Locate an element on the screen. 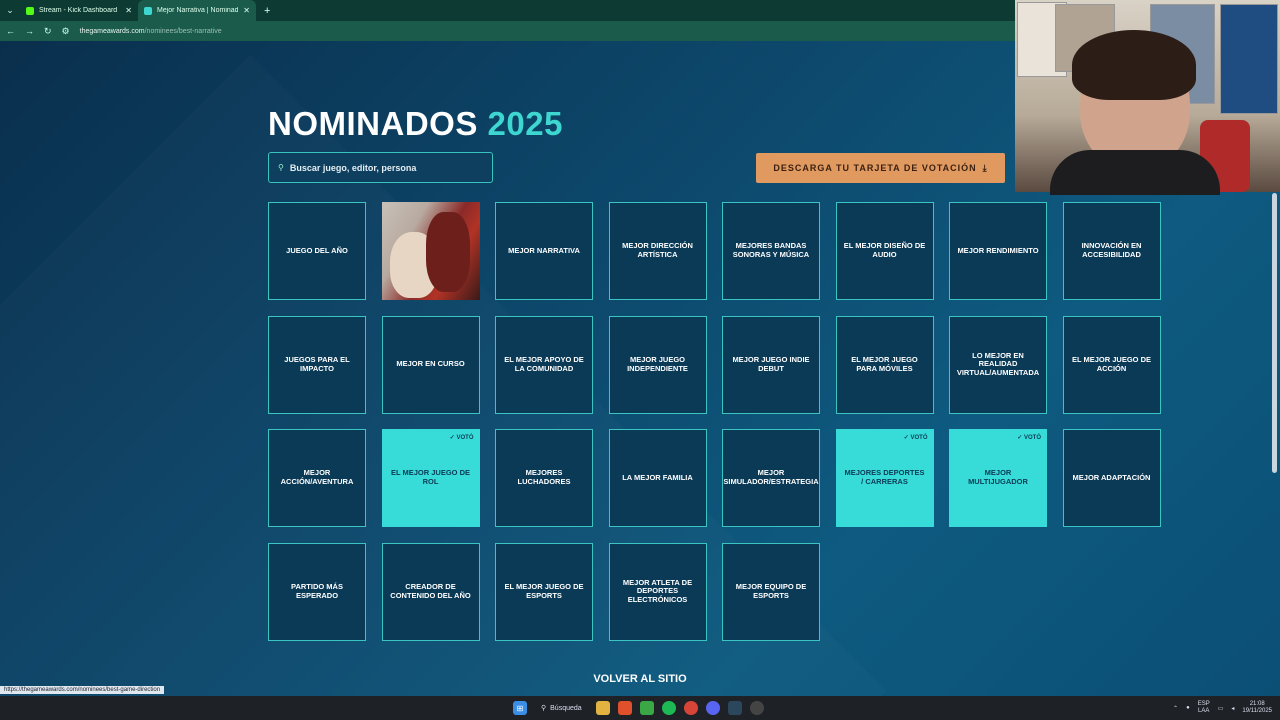 The image size is (1280, 720). page-title: NOMINADOS 2025 is located at coordinates (415, 124).